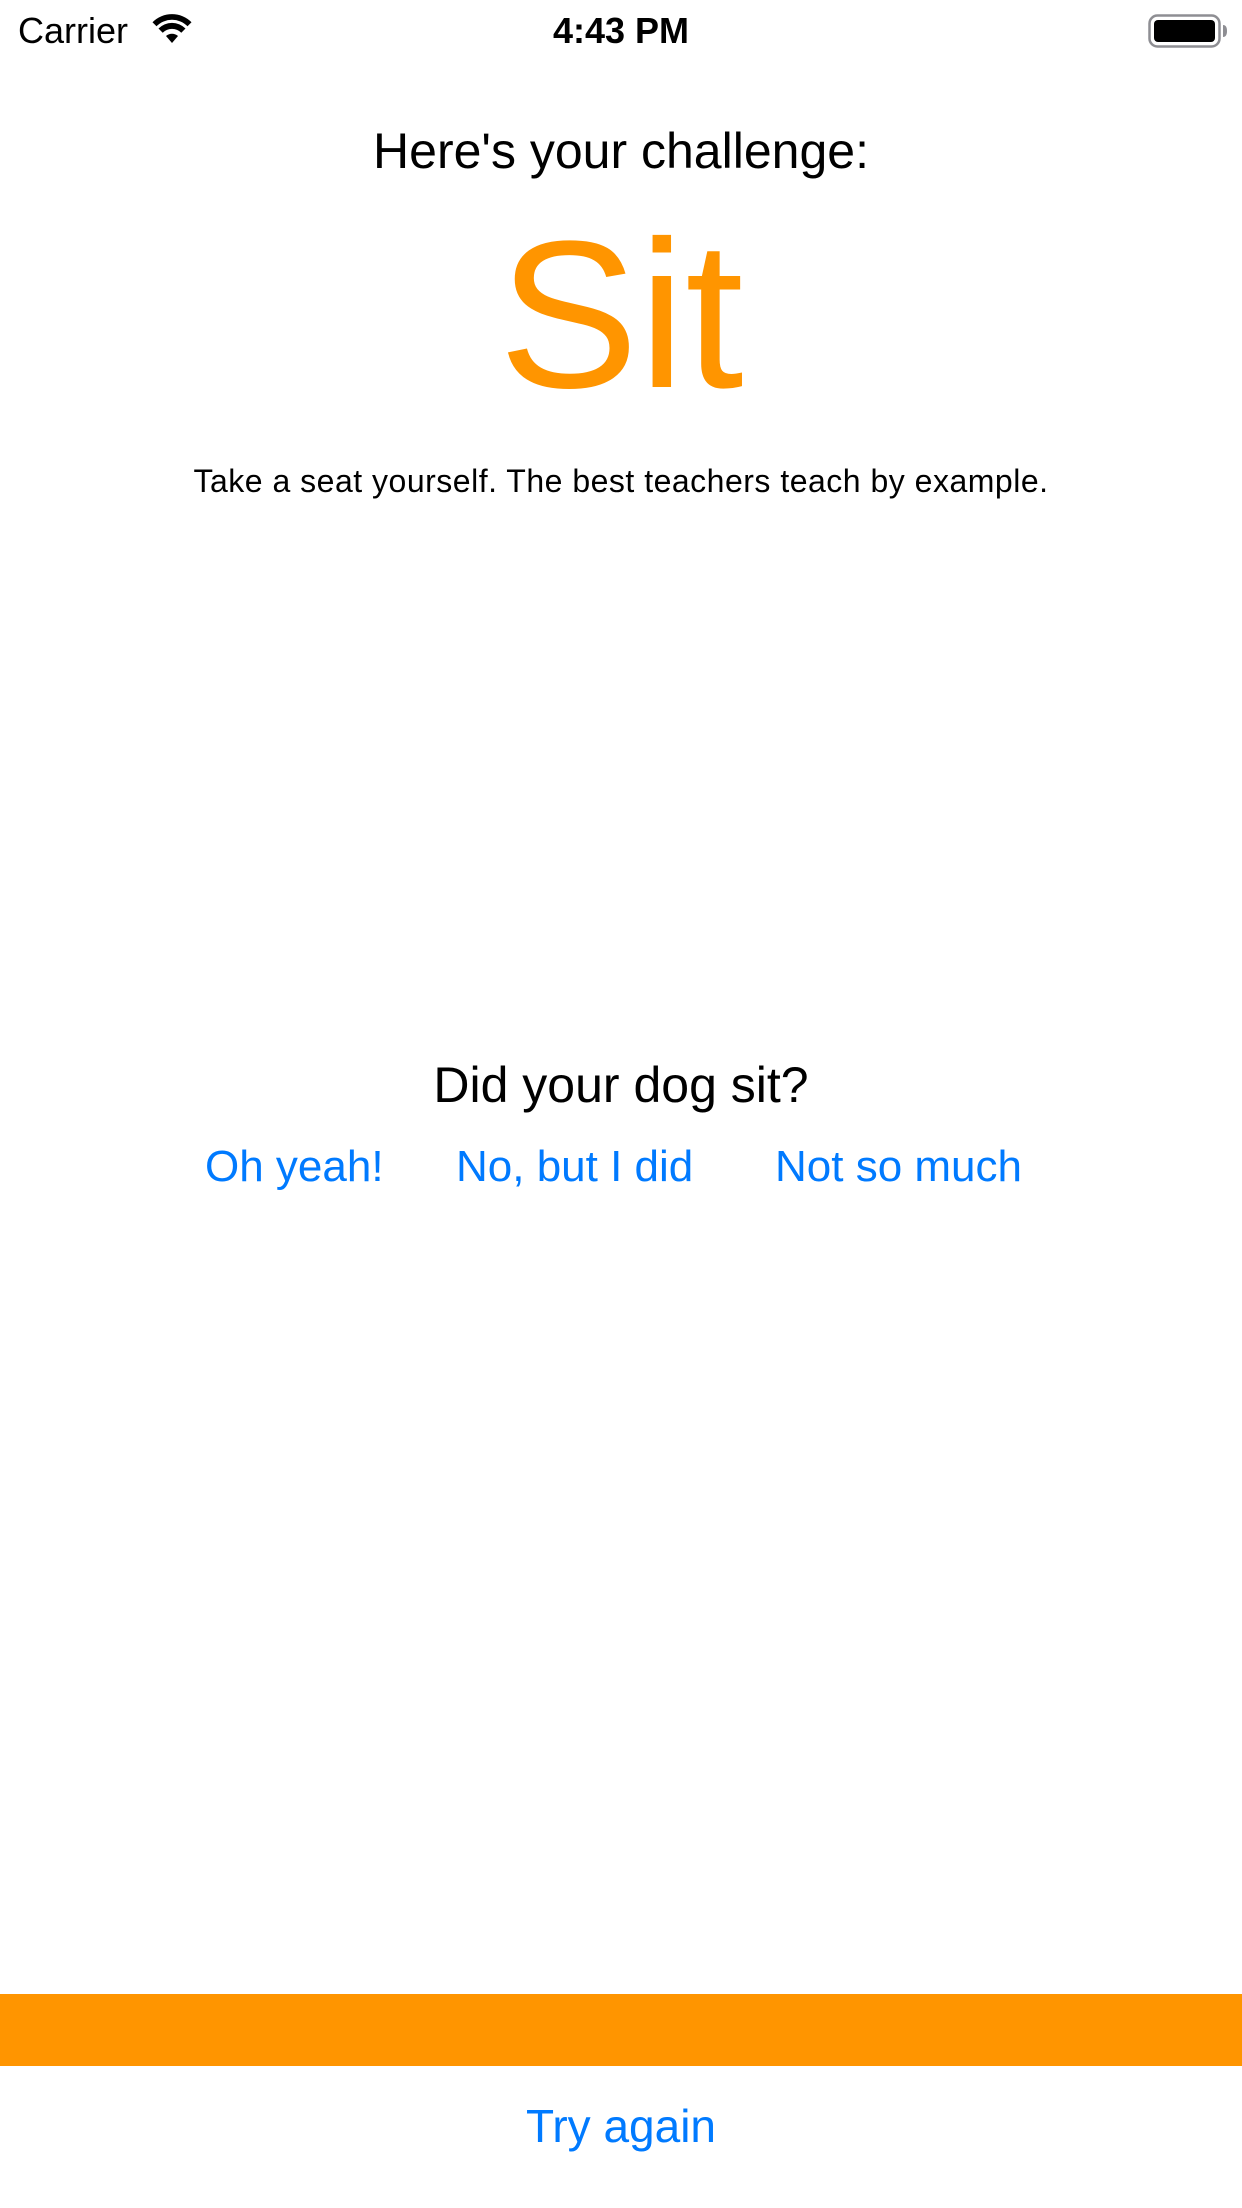  What do you see at coordinates (621, 2126) in the screenshot?
I see `try-again-button: Try again` at bounding box center [621, 2126].